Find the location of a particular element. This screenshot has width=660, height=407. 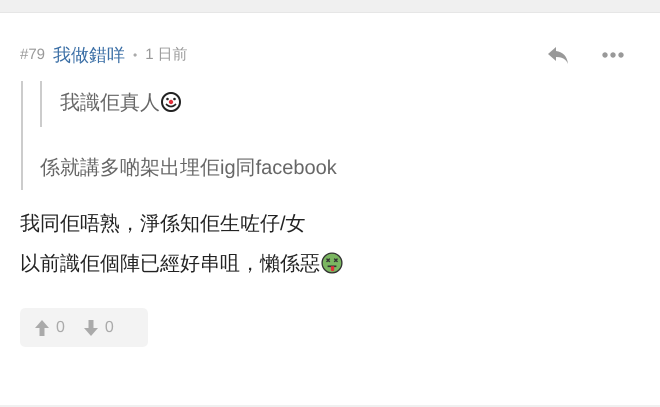

clown-face-icon is located at coordinates (171, 102).